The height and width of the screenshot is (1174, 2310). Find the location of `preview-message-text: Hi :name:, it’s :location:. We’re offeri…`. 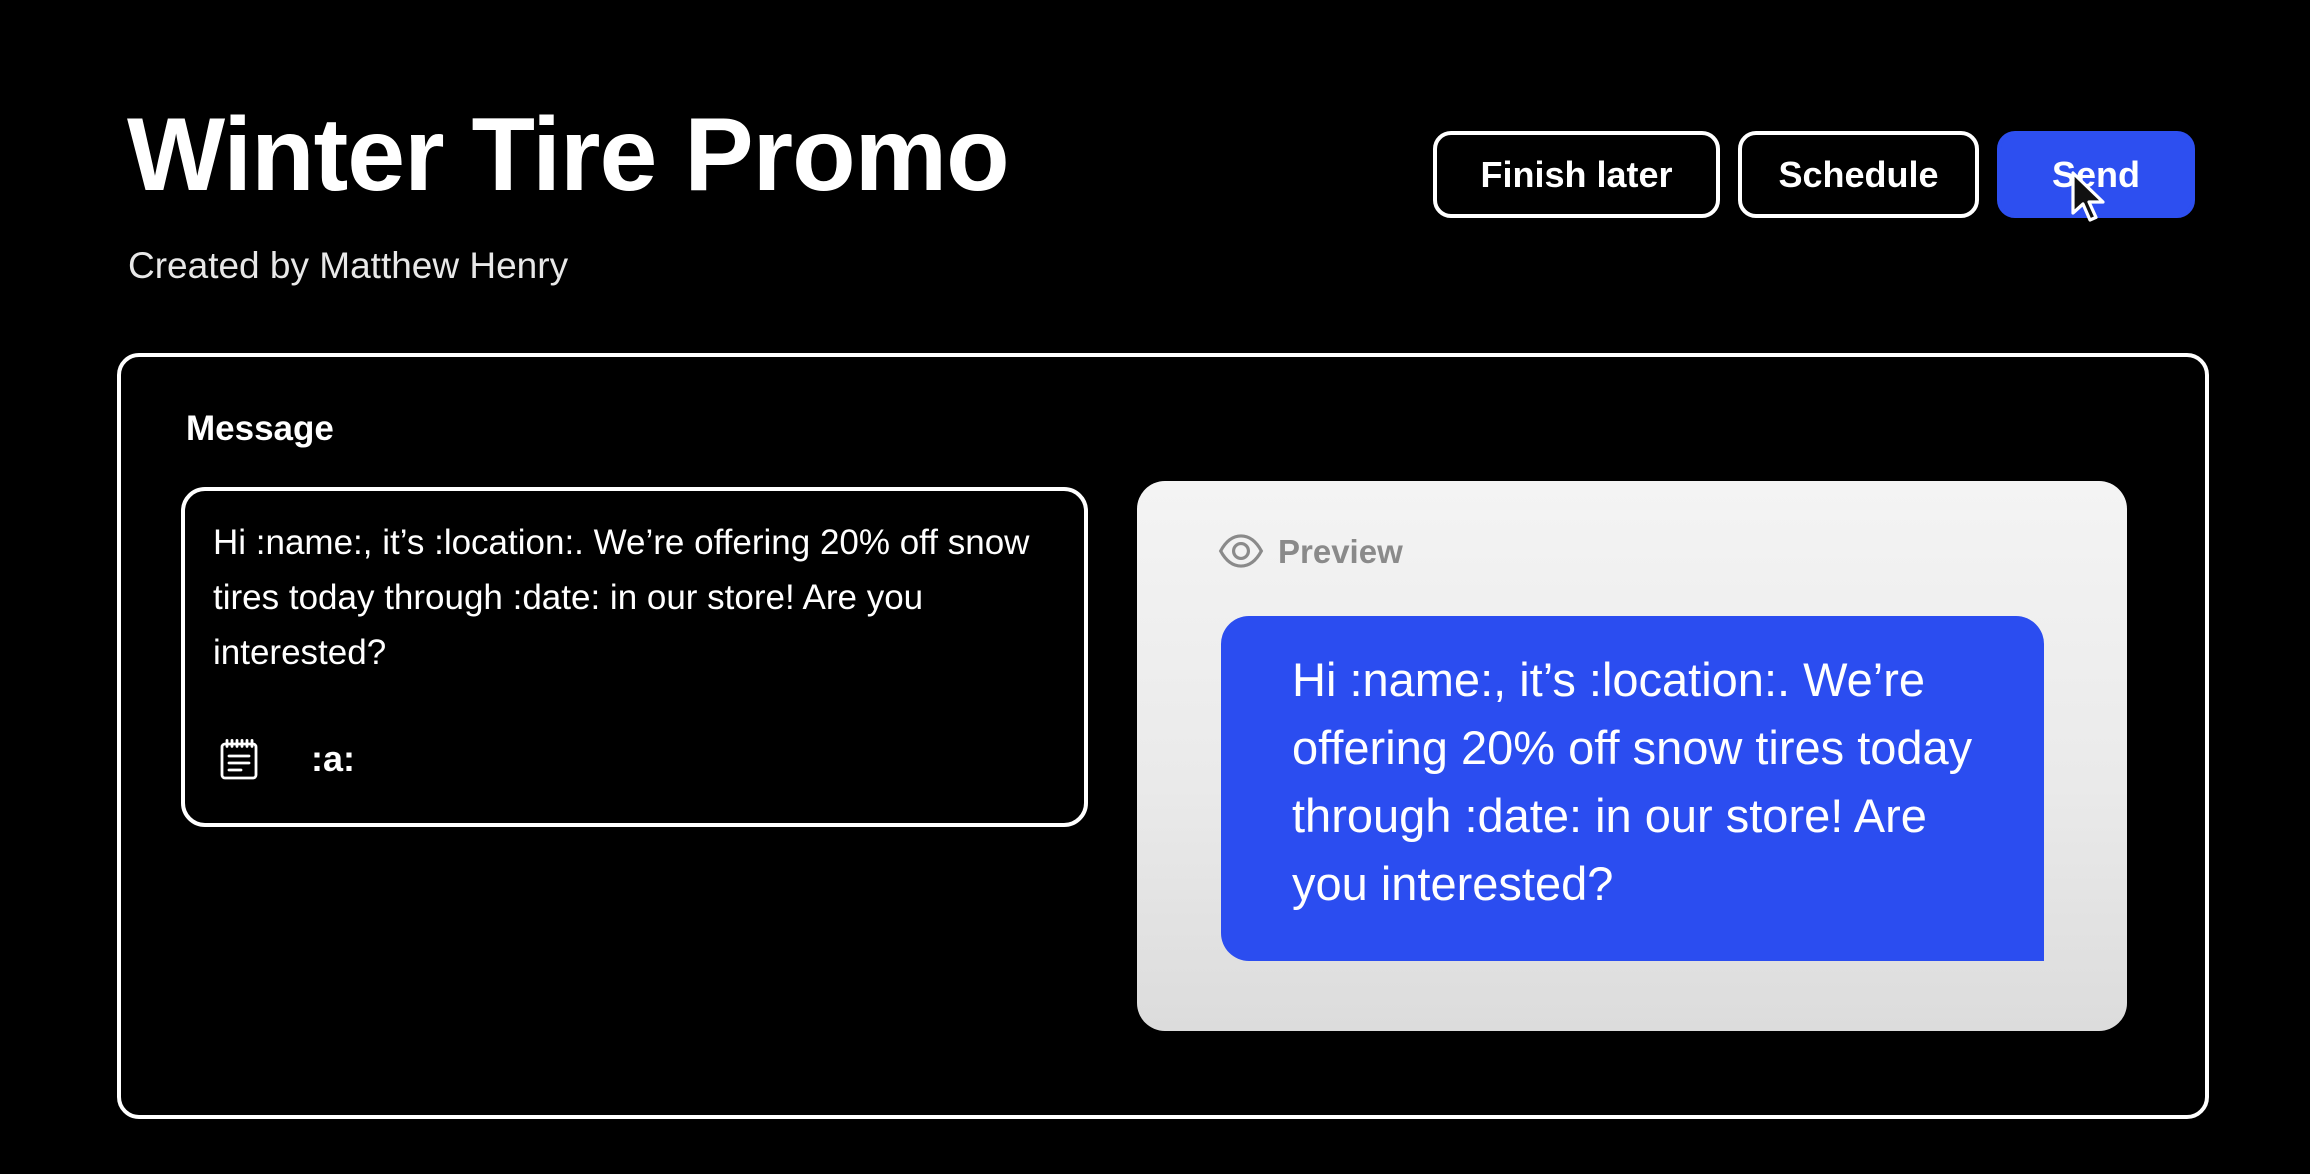

preview-message-text: Hi :name:, it’s :location:. We’re offeri… is located at coordinates (1632, 781).